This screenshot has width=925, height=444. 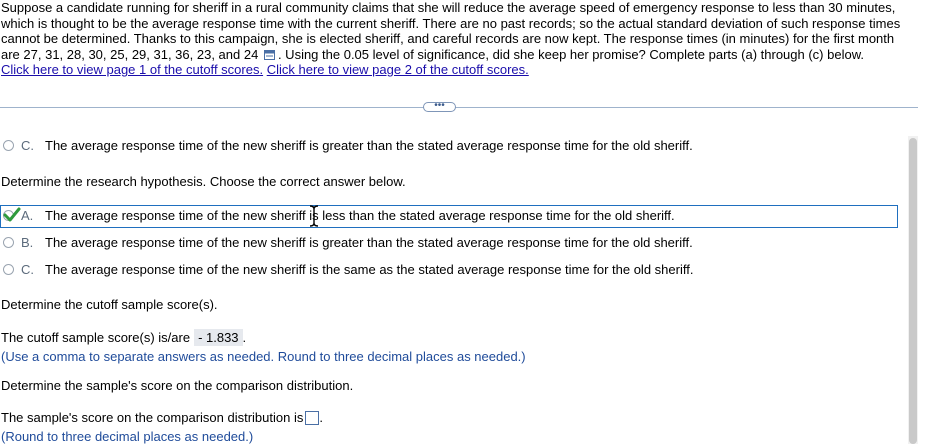 I want to click on expand-more-button: •••, so click(x=439, y=106).